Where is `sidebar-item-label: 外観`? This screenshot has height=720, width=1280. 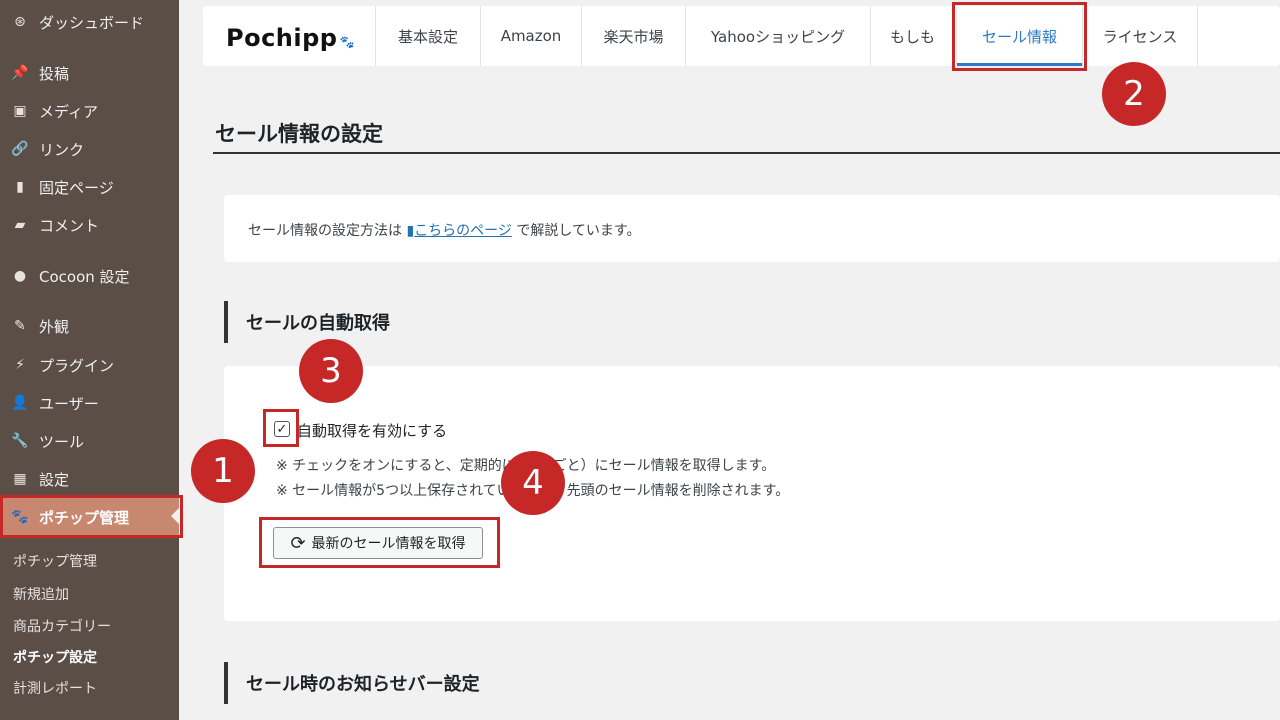 sidebar-item-label: 外観 is located at coordinates (54, 326).